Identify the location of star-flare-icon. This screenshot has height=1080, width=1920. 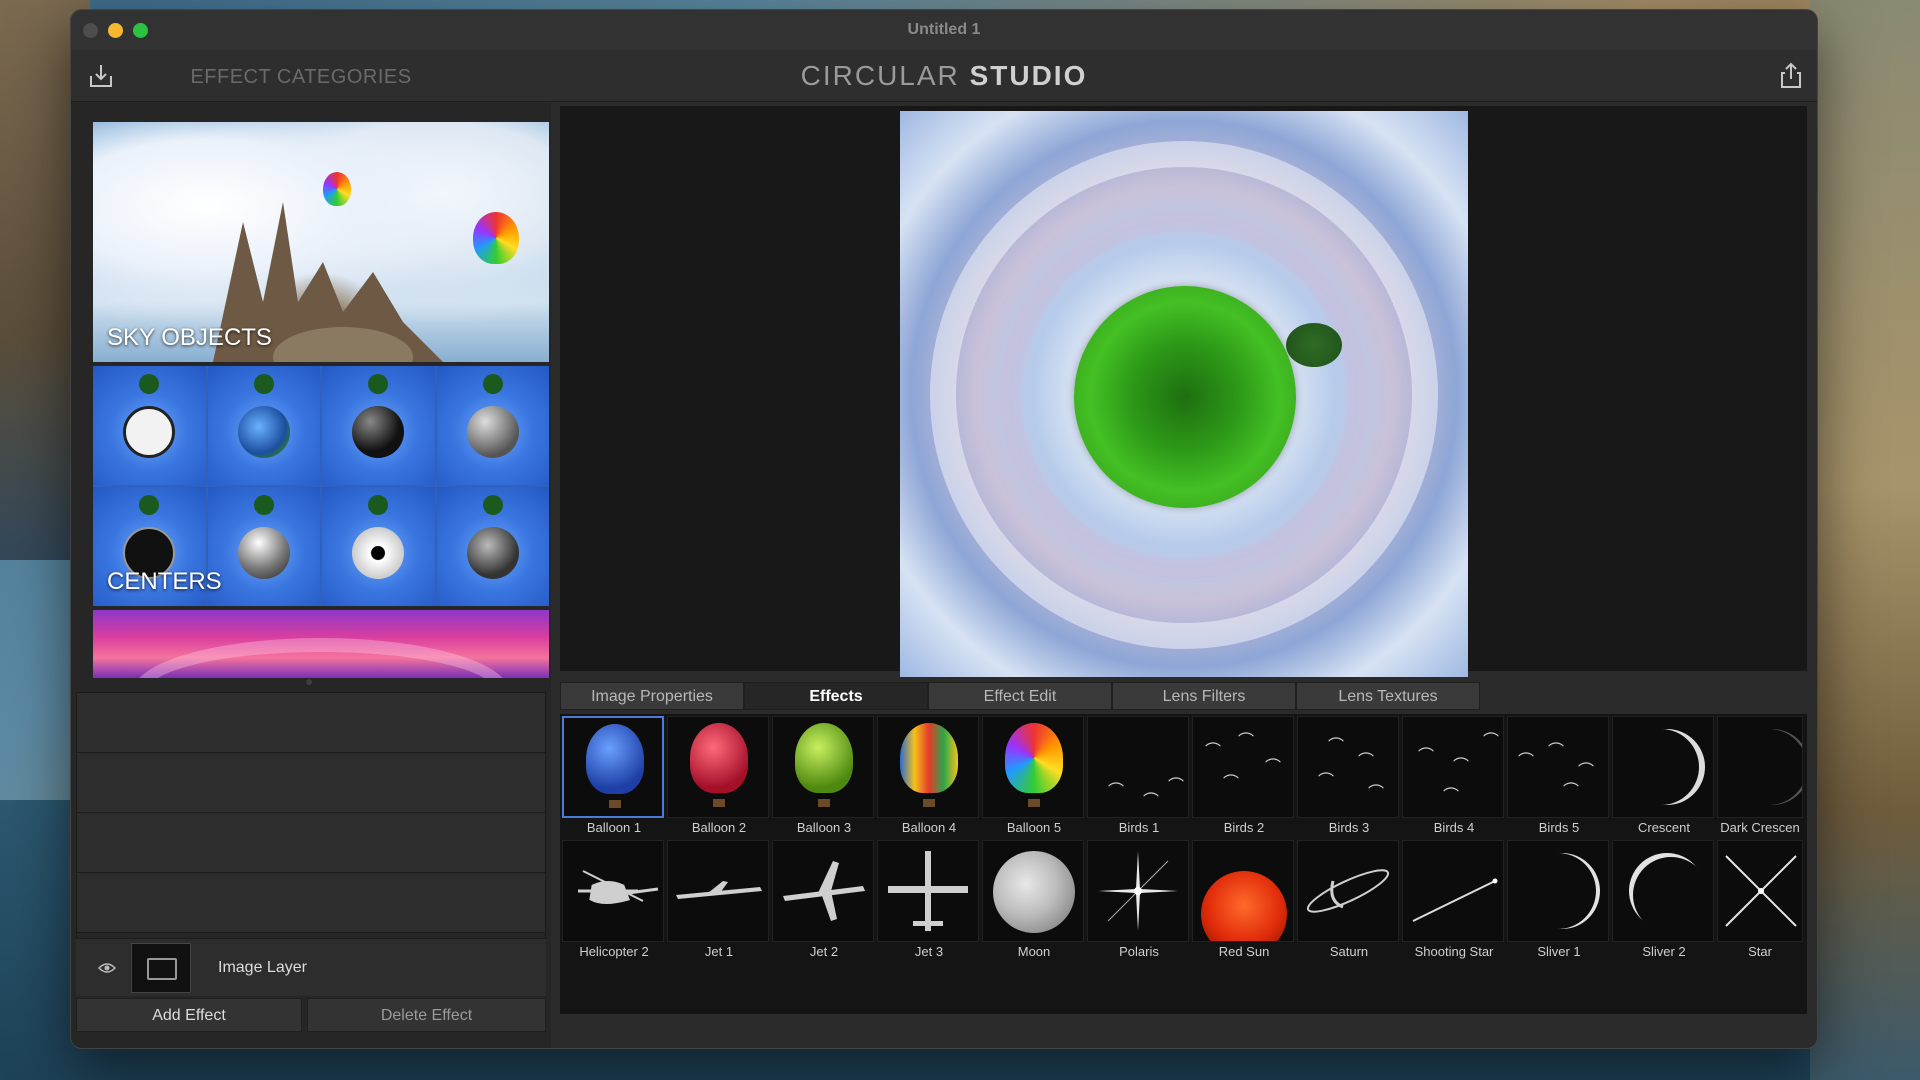
(1138, 891).